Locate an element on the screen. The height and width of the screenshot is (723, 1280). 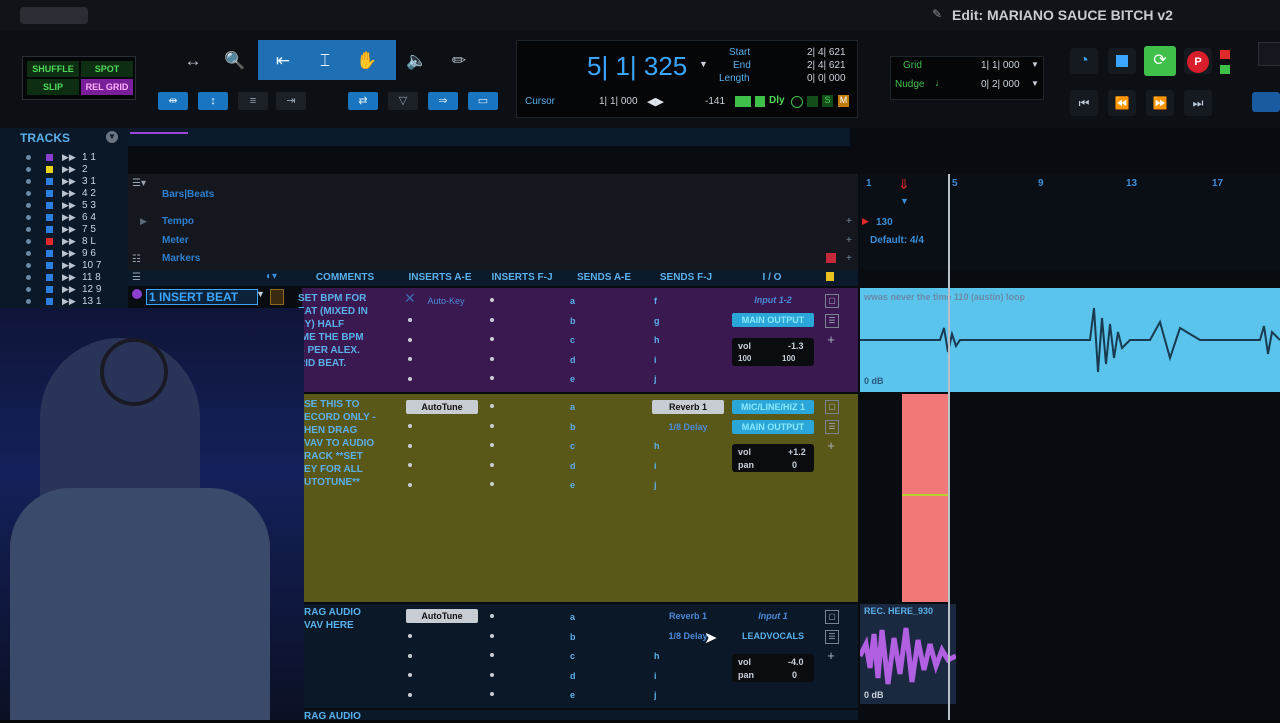
audio-clip: REC. HERE_930 0 dB is located at coordinates (908, 654).